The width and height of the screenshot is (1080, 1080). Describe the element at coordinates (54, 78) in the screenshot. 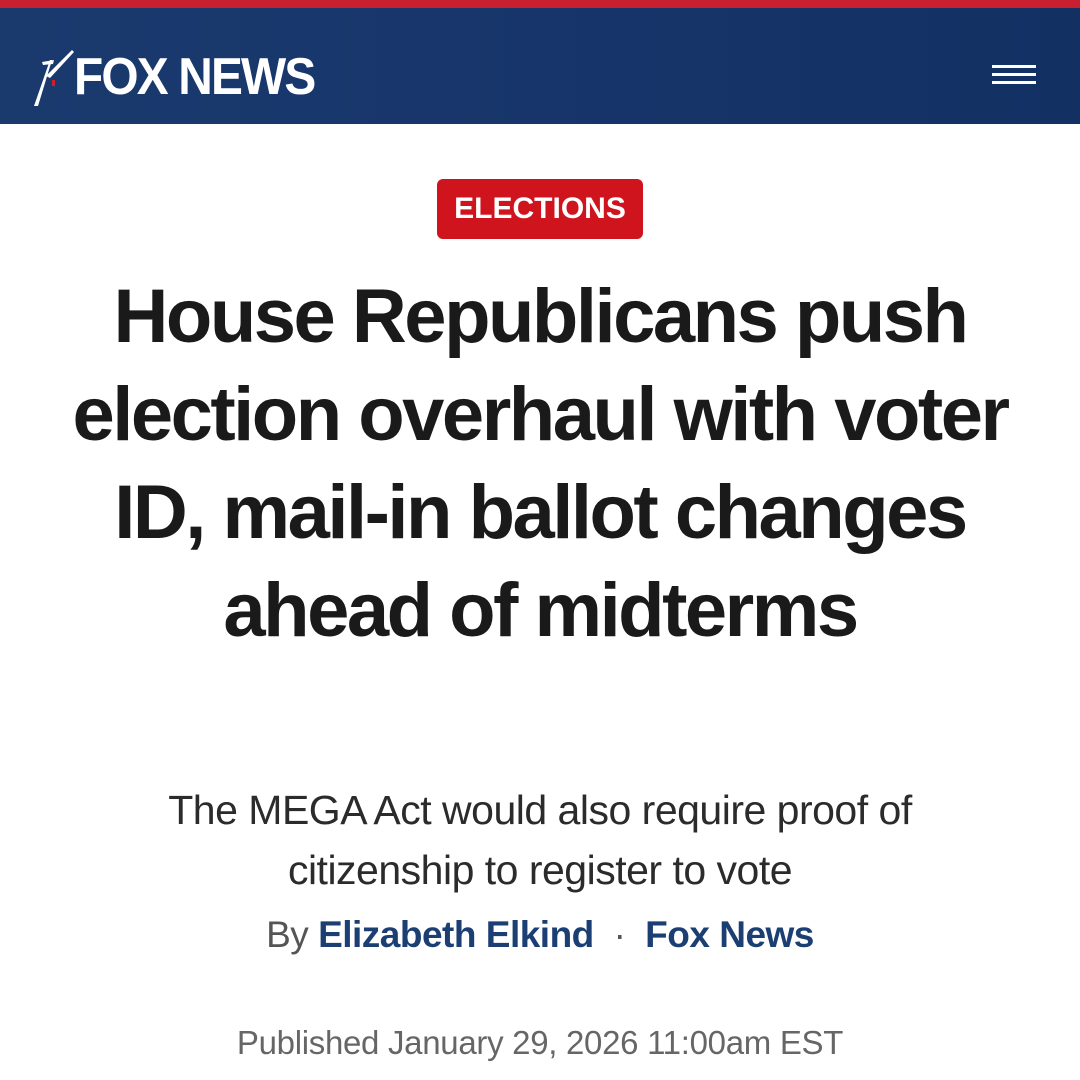

I see `fox-logo-mark-icon` at that location.